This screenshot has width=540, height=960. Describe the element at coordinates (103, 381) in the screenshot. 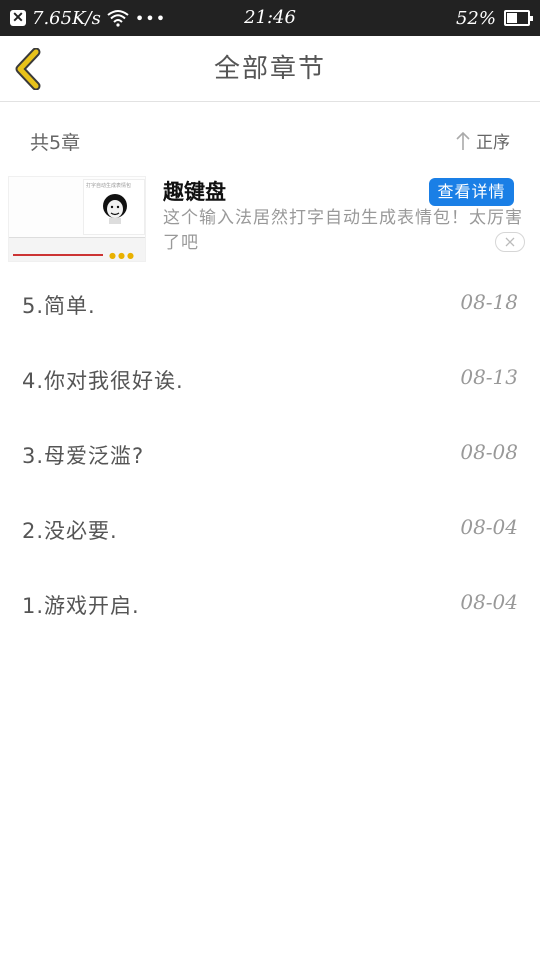

I see `chapter-title: 4.你对我很好诶.` at that location.